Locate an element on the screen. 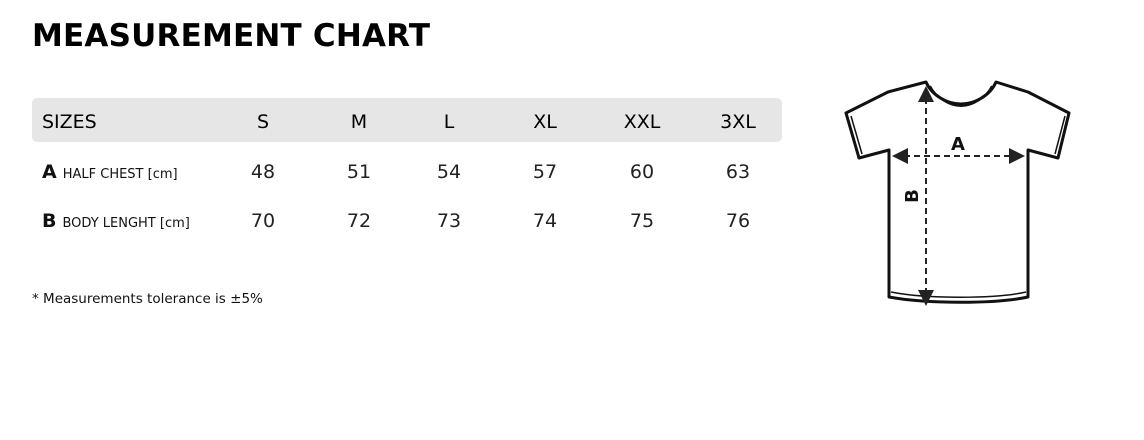 The image size is (1144, 440). tshirt-icon: A B is located at coordinates (957, 193).